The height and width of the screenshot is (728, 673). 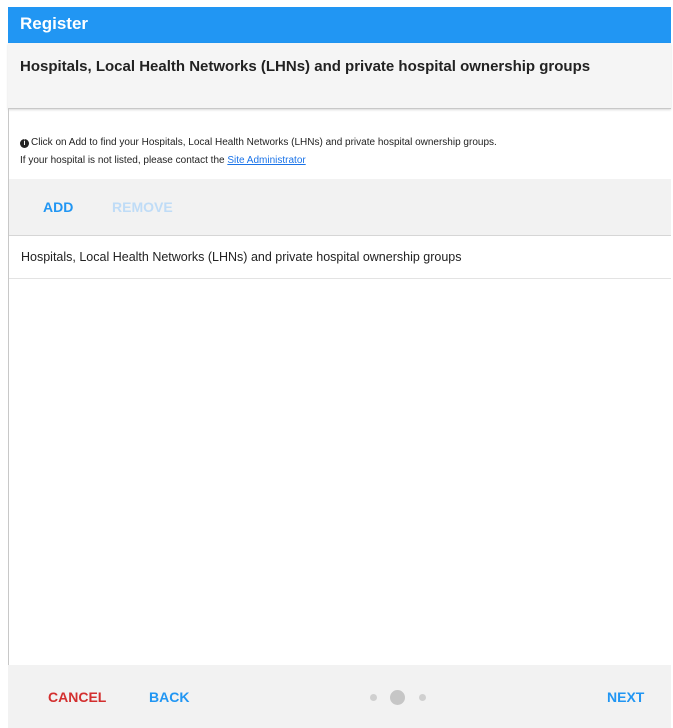 I want to click on add-button: ADD, so click(x=58, y=207).